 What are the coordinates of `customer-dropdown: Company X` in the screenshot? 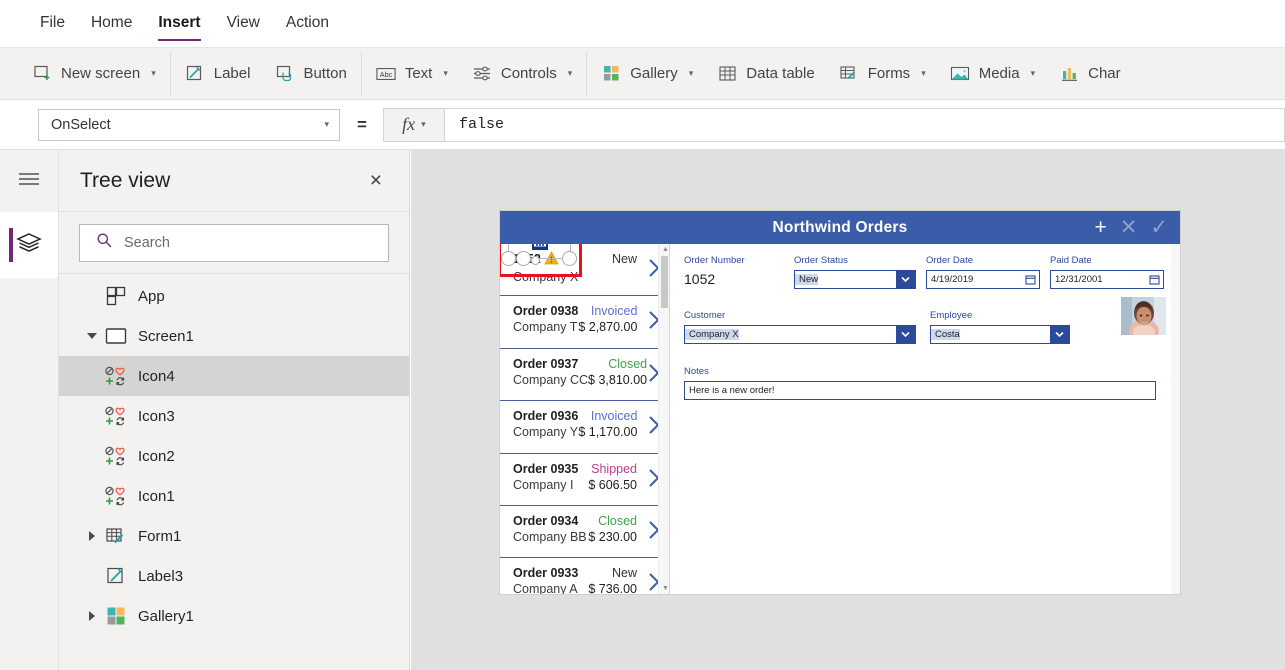 It's located at (800, 334).